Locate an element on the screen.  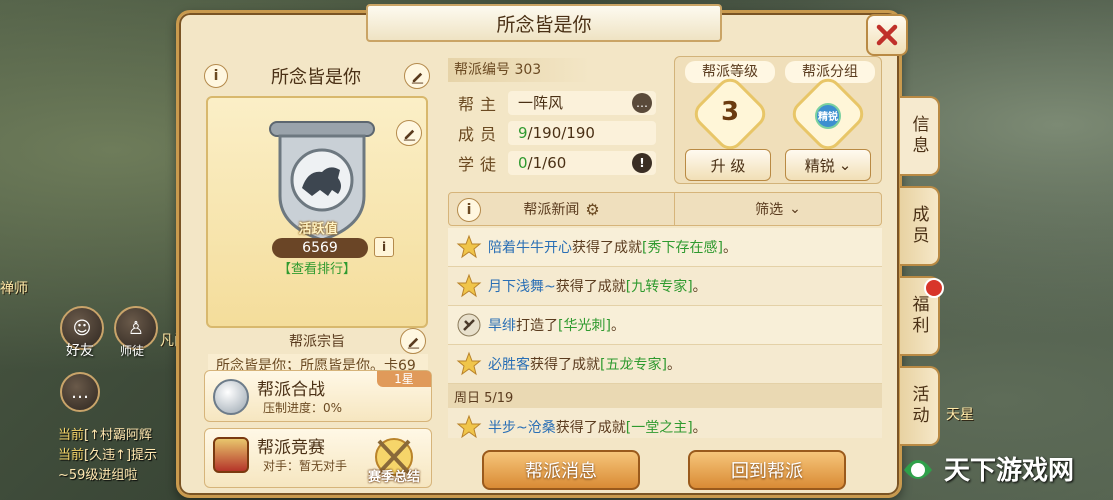
leader-key: 帮主 is located at coordinates (480, 104).